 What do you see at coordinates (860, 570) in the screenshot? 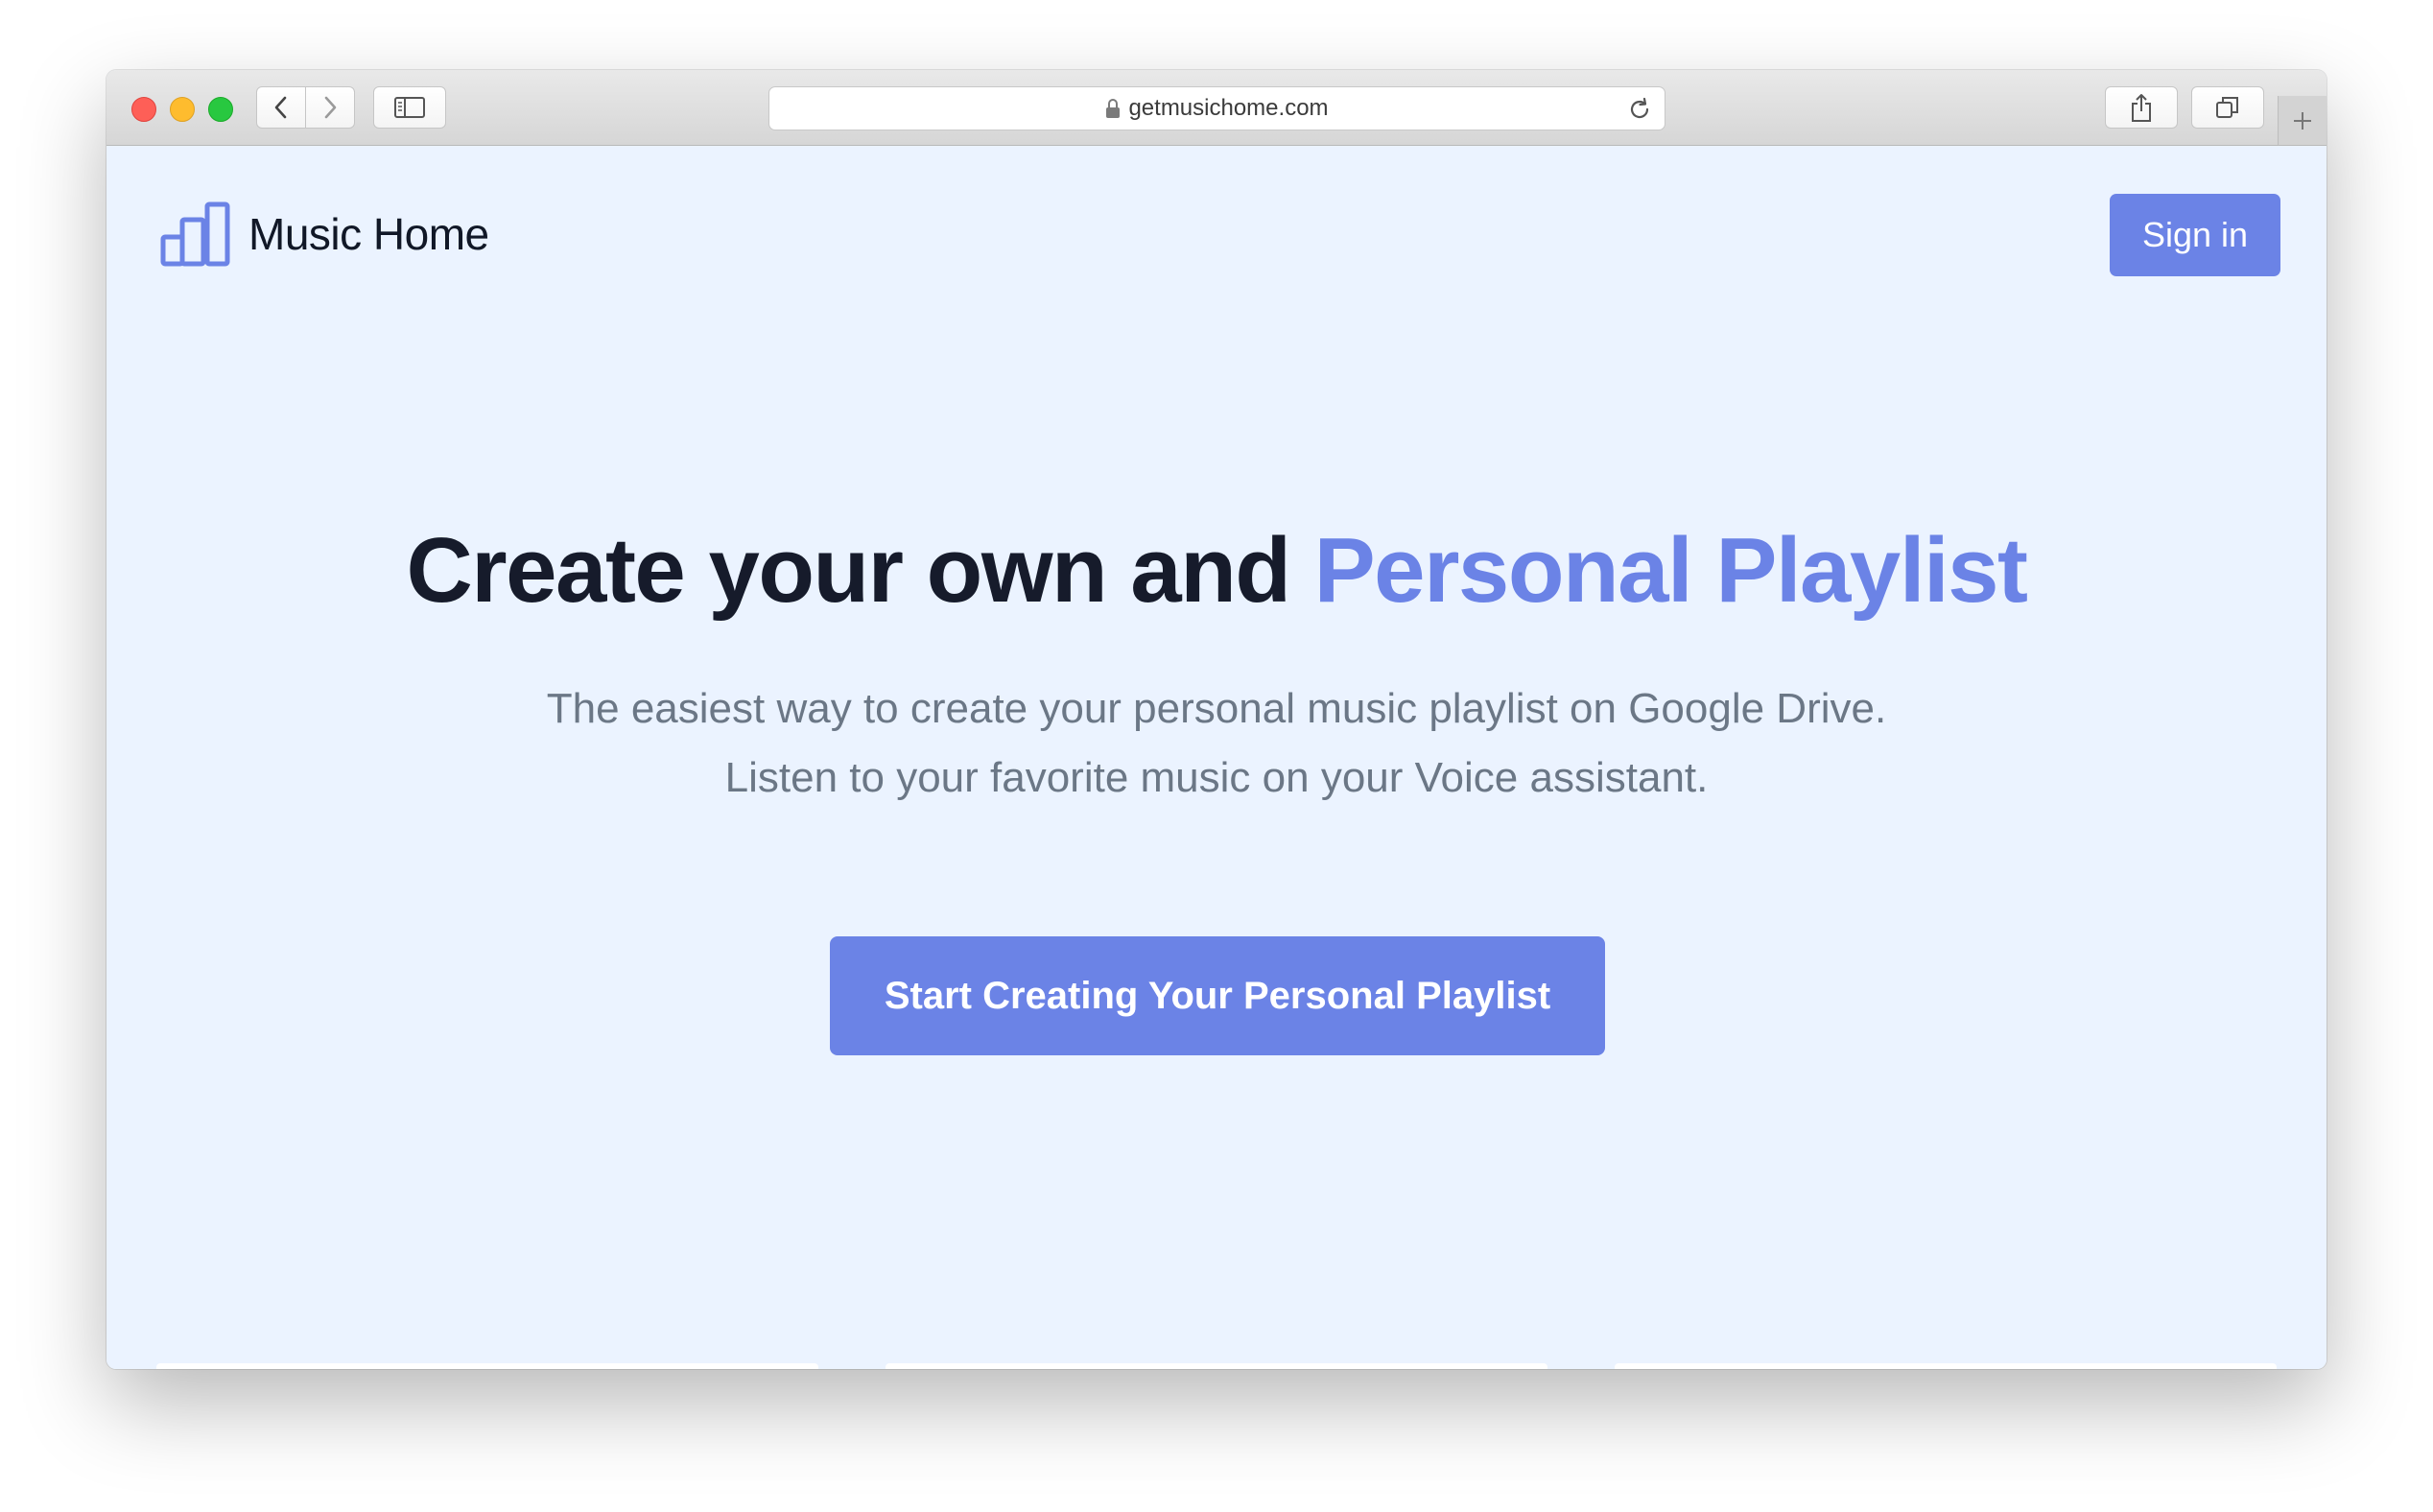
I see `hero-title-plain: Create your own and` at bounding box center [860, 570].